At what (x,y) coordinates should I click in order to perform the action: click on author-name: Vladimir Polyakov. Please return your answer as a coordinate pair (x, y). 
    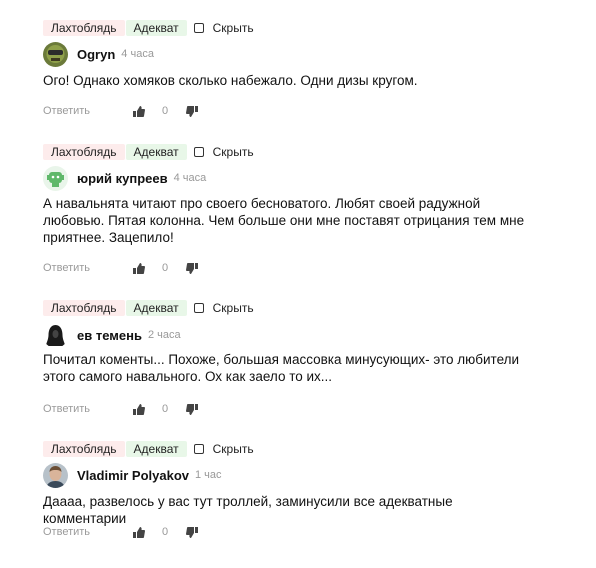
    Looking at the image, I should click on (133, 475).